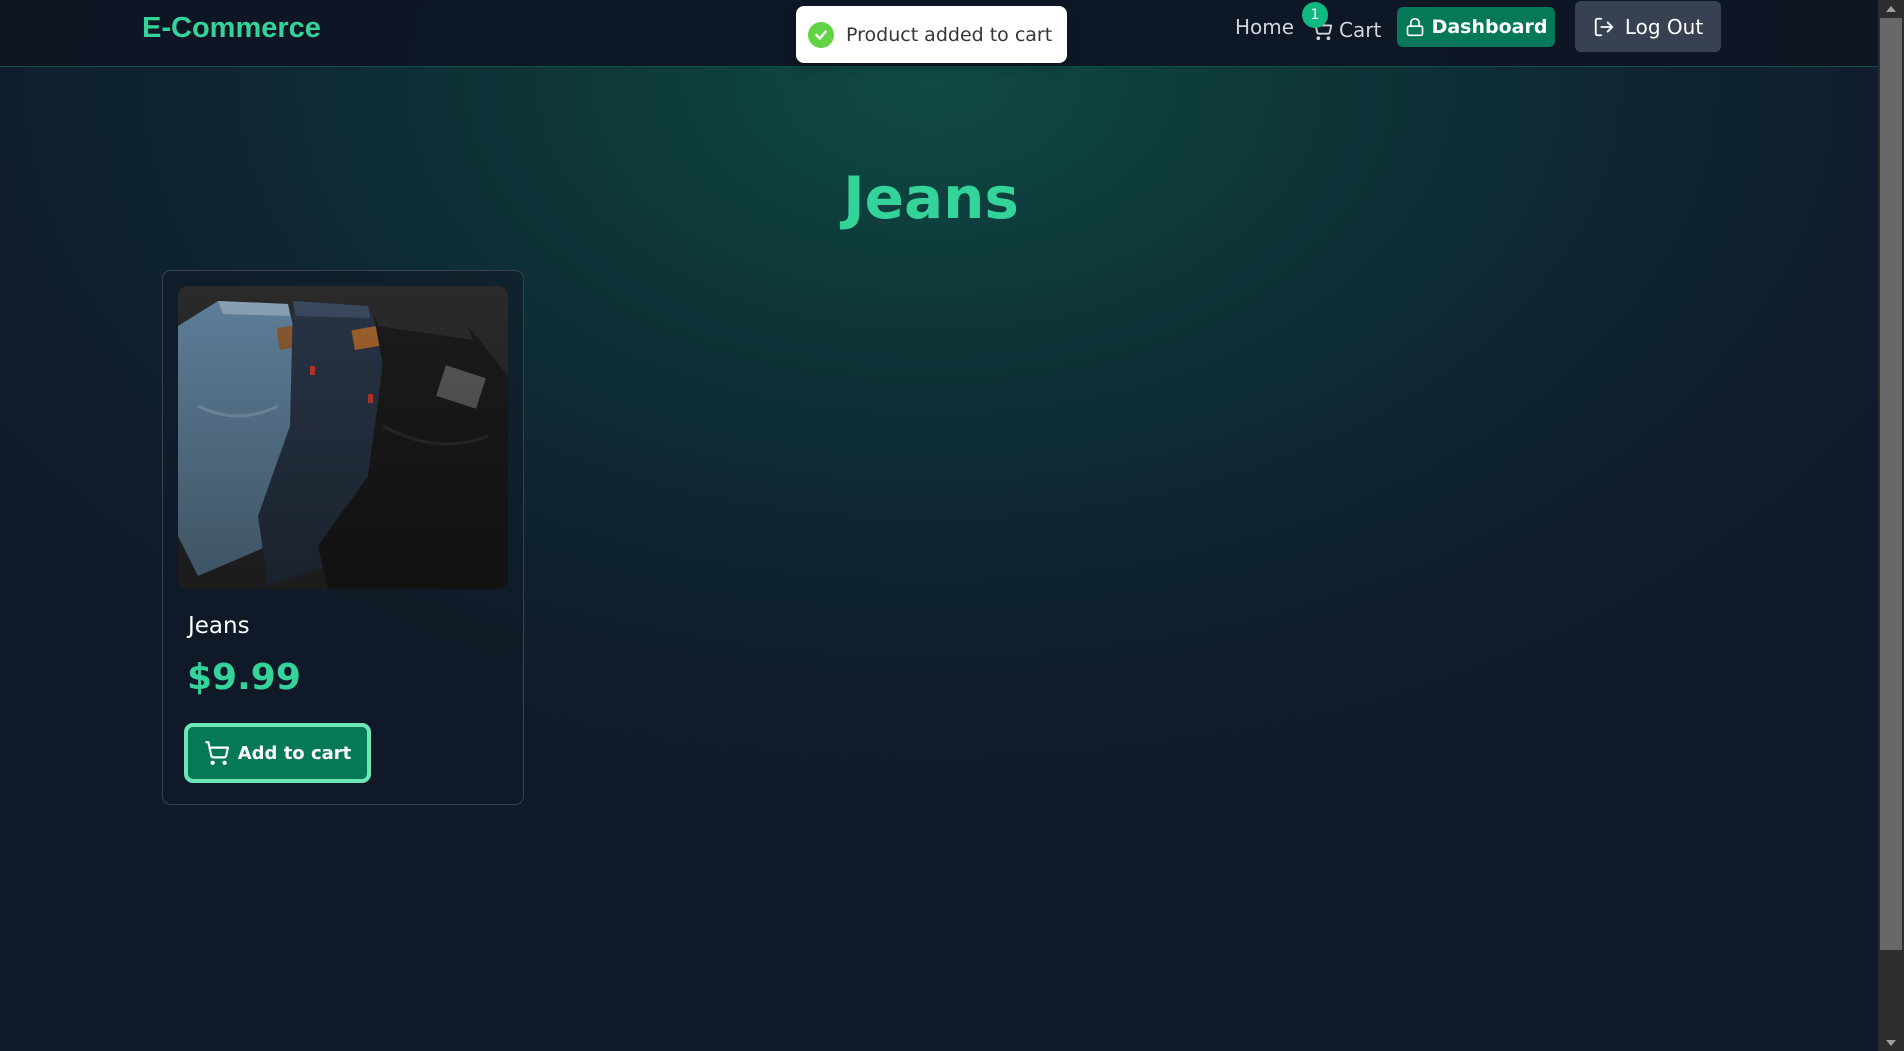  I want to click on dashboard-button: Dashboard, so click(1476, 27).